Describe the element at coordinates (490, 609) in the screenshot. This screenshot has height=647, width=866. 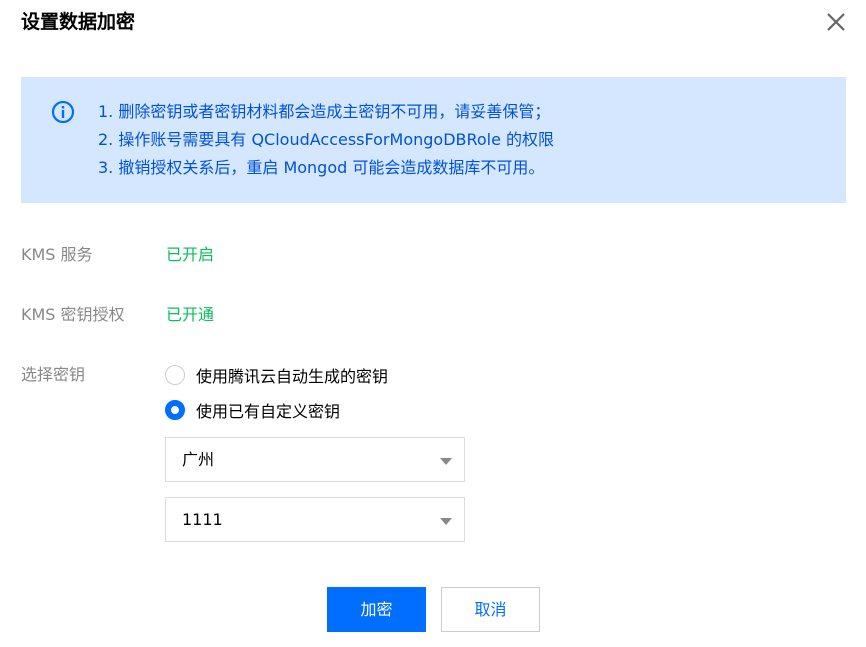
I see `cancel-button: 取消` at that location.